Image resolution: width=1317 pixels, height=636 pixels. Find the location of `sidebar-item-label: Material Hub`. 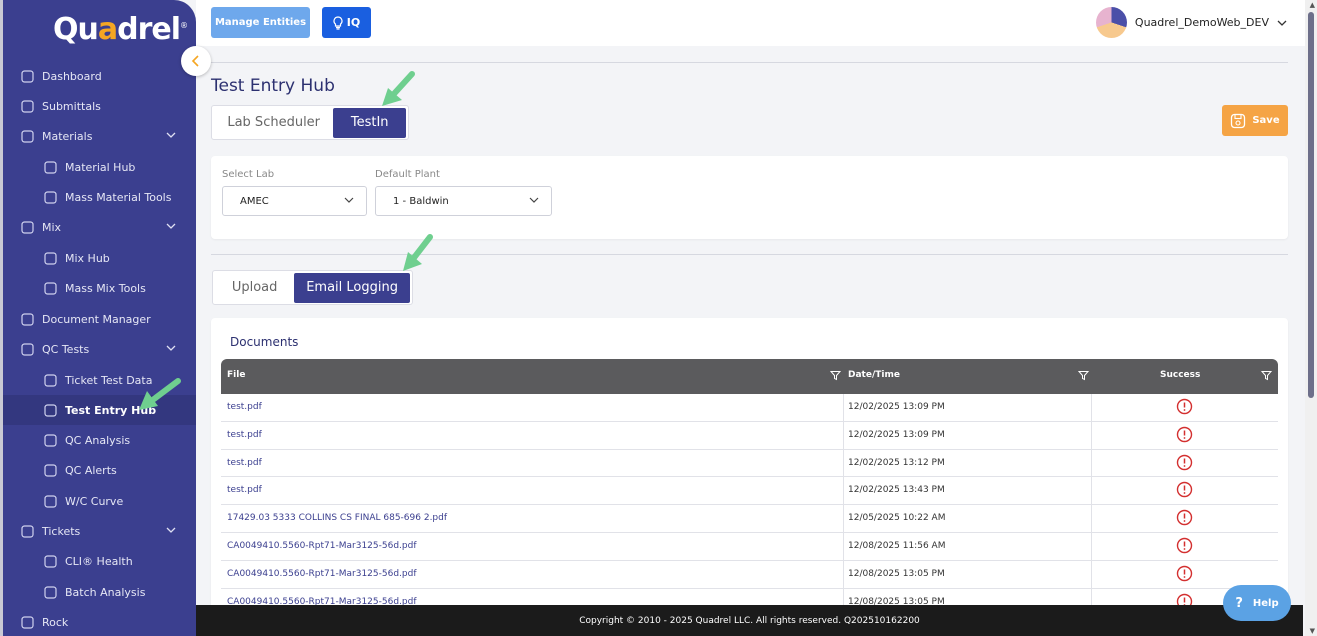

sidebar-item-label: Material Hub is located at coordinates (100, 167).